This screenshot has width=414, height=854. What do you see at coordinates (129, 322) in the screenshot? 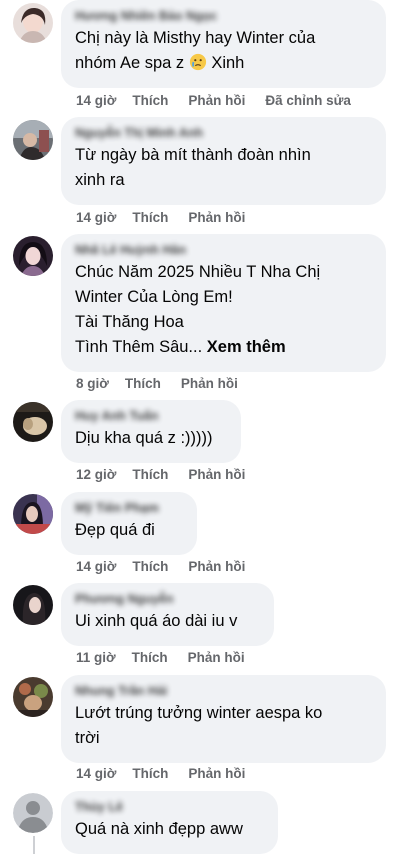
I see `comment-line: Tài Thăng Hoa` at bounding box center [129, 322].